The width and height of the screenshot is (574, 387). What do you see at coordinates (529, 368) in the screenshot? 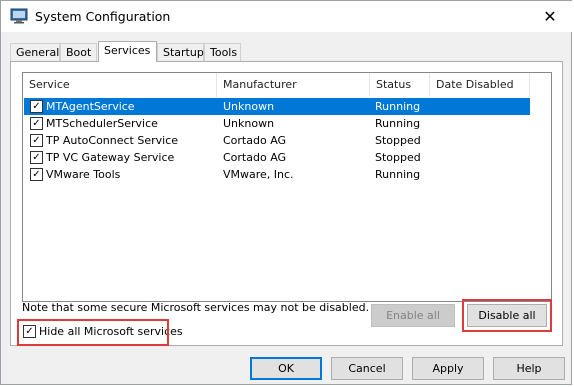
I see `help-button: Help` at bounding box center [529, 368].